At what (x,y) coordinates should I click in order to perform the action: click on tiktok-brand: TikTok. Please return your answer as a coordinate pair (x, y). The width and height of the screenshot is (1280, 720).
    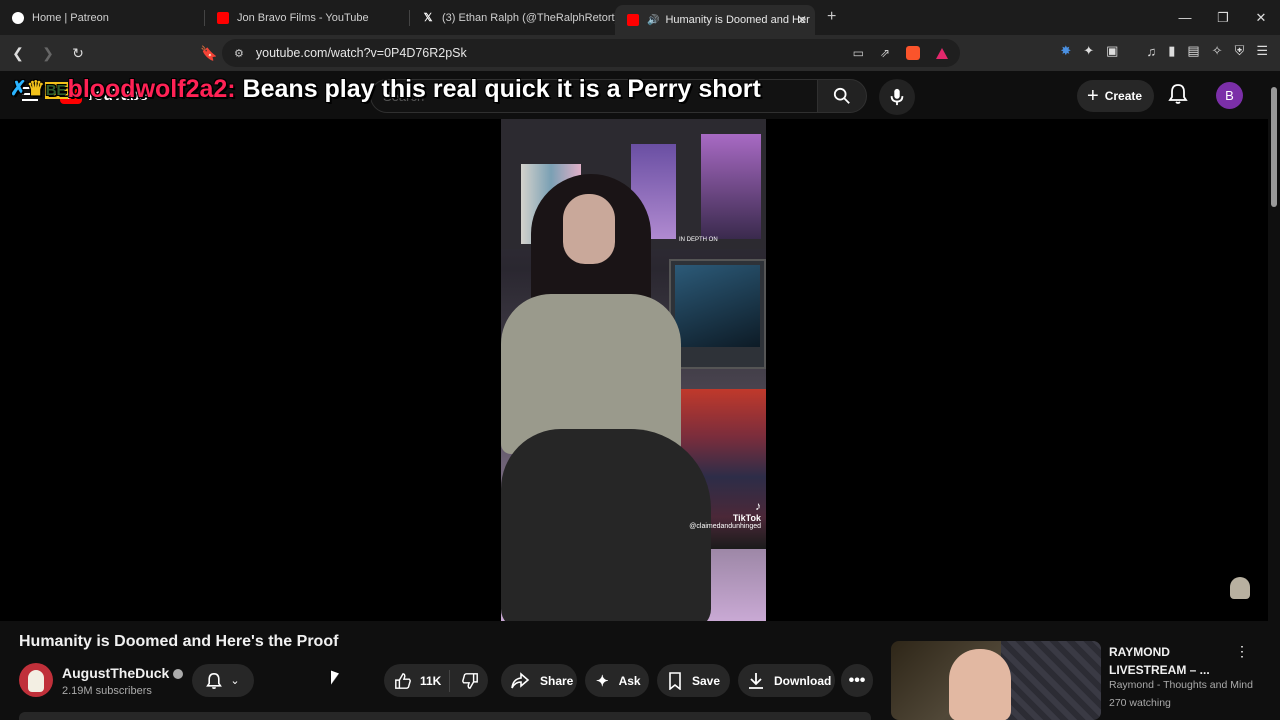
    Looking at the image, I should click on (746, 518).